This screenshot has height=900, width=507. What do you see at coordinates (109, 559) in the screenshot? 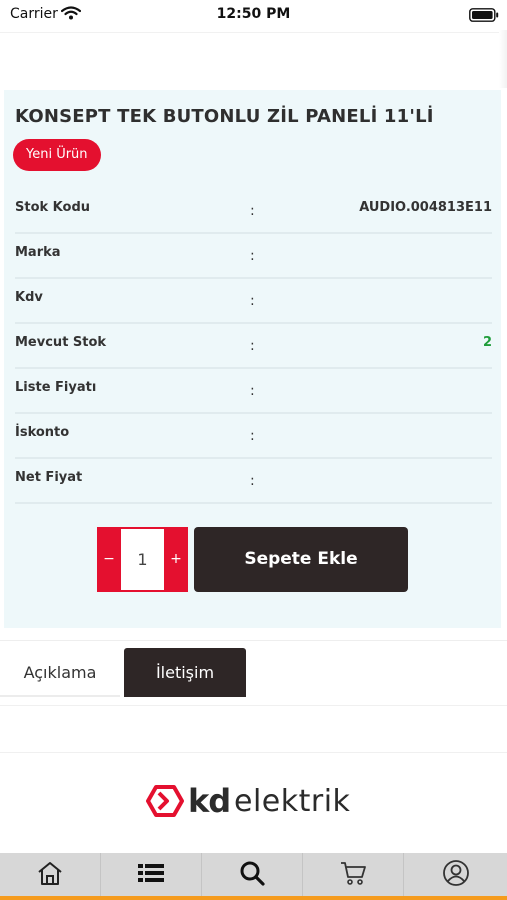
I see `decrease-button: −` at bounding box center [109, 559].